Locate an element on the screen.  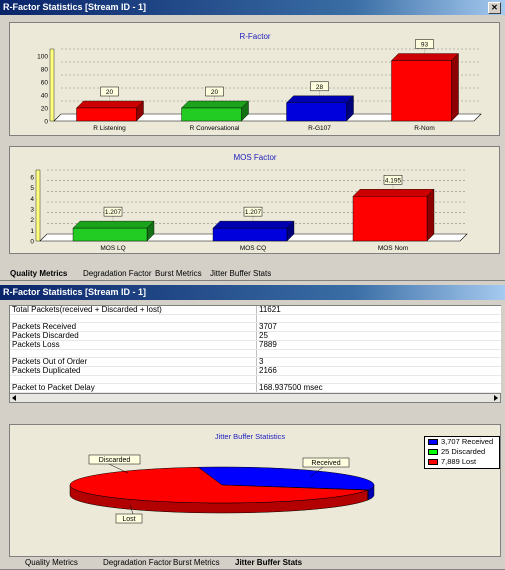
scroll-left-icon is located at coordinates (14, 398).